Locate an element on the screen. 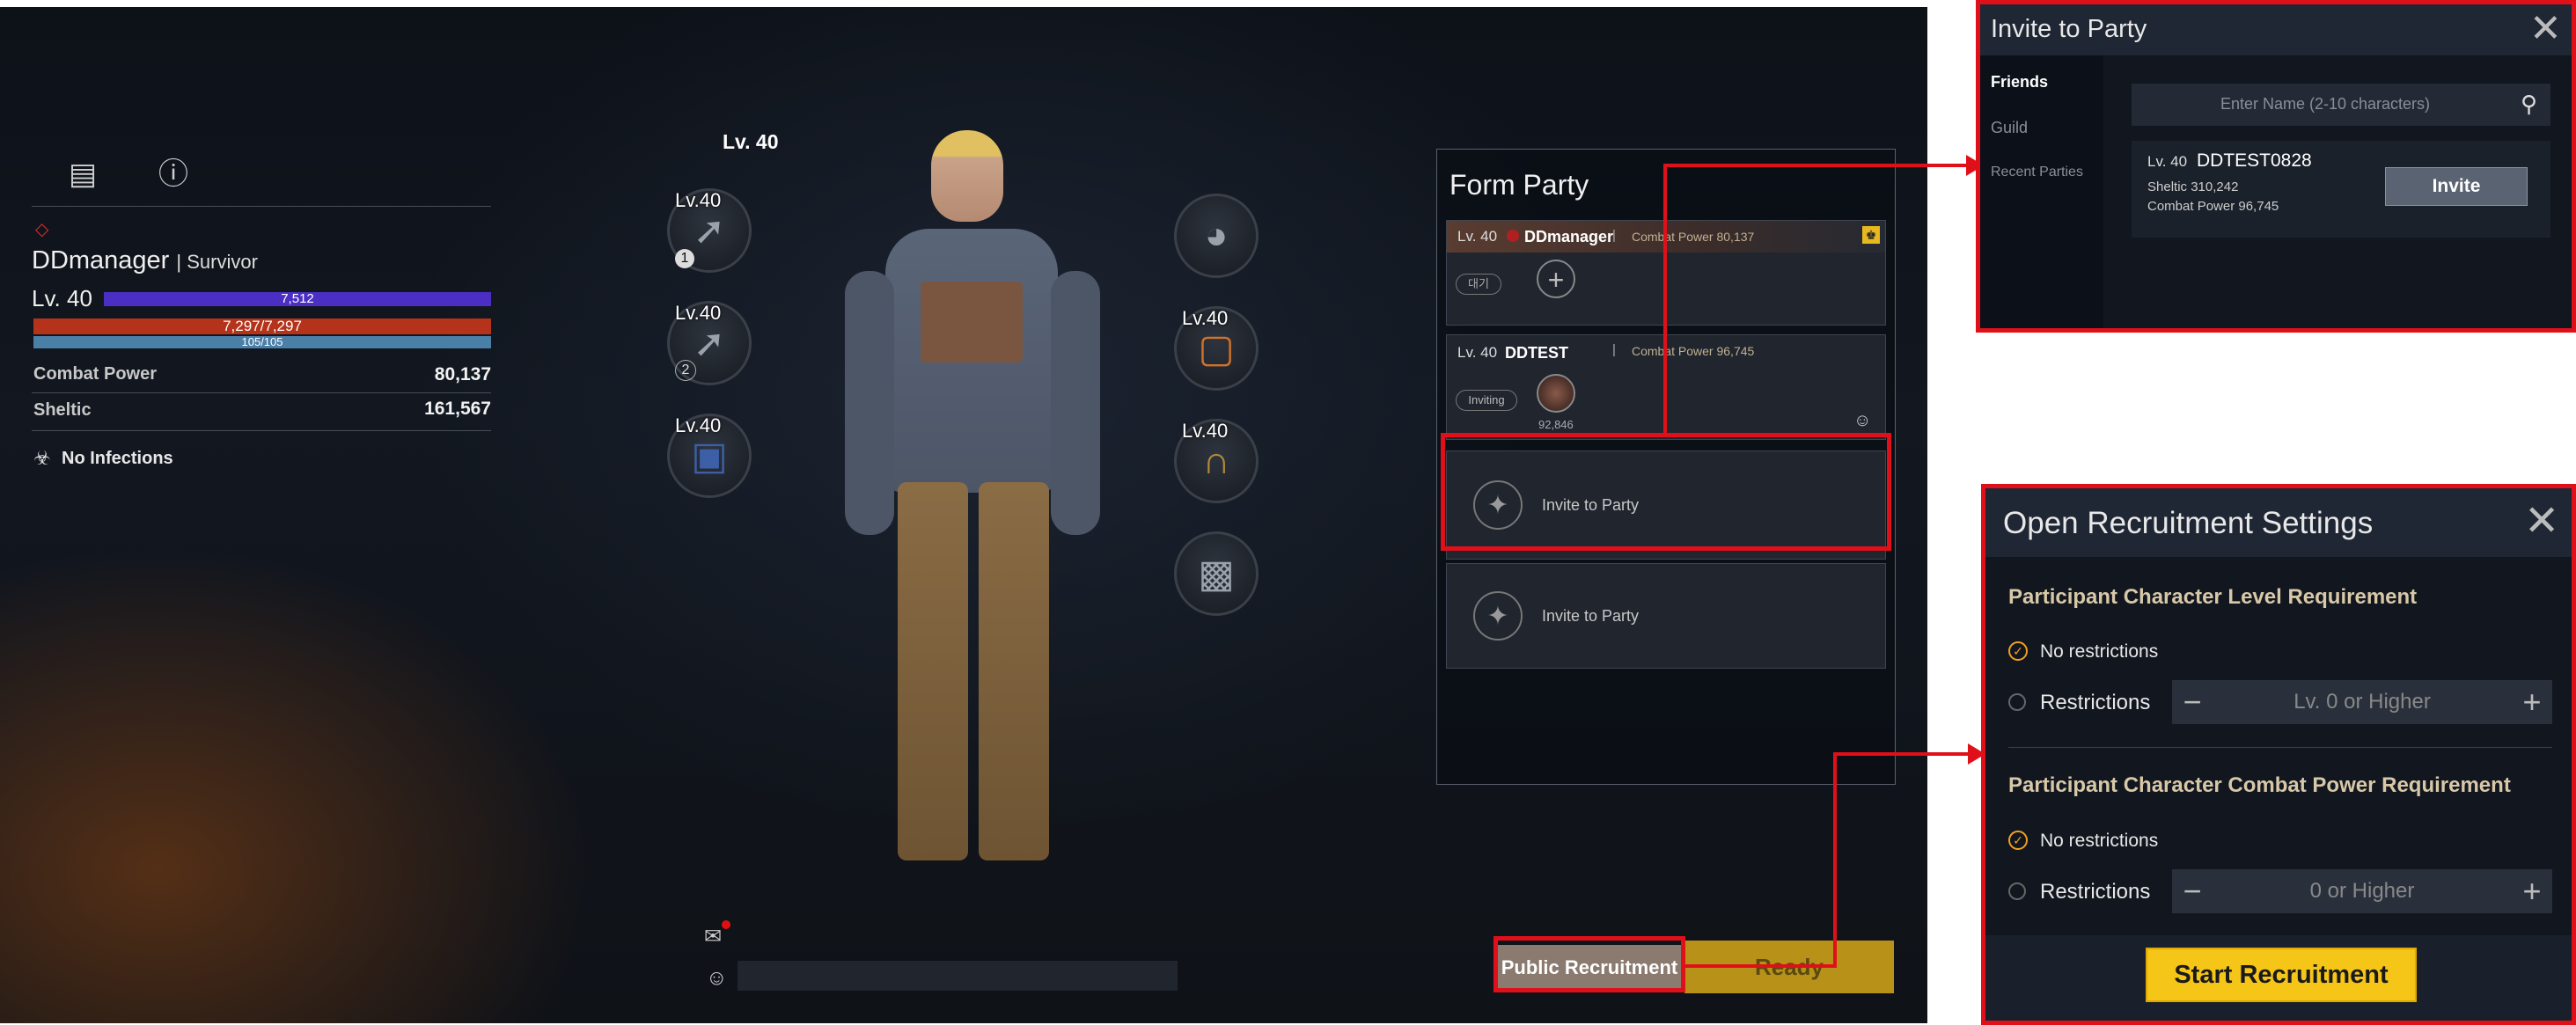  level-stepper-value: Lv. 0 or Higher is located at coordinates (2362, 702).